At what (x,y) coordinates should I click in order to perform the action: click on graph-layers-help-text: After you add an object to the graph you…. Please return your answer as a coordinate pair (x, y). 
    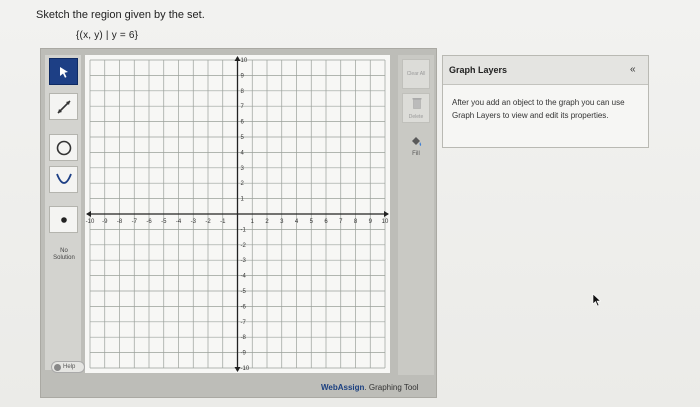
    Looking at the image, I should click on (538, 109).